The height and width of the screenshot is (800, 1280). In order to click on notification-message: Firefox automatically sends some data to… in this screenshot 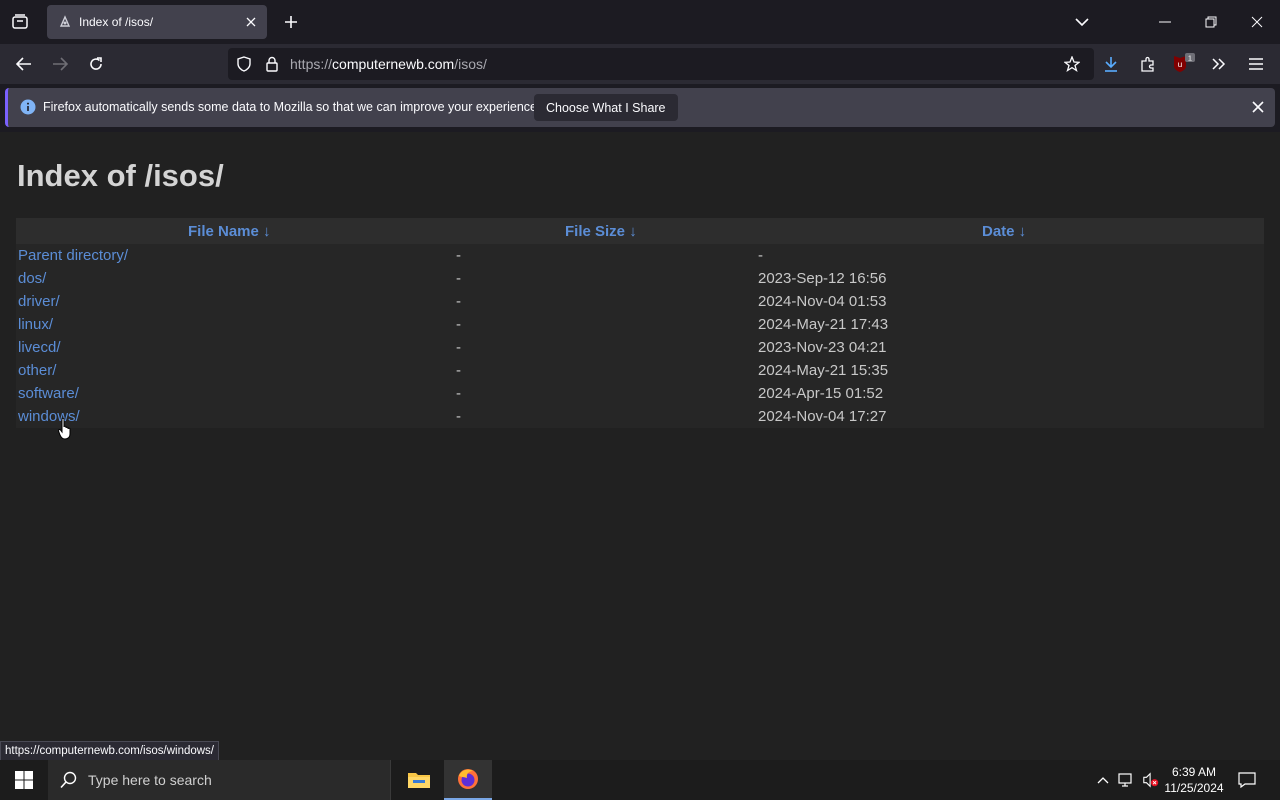, I will do `click(292, 107)`.